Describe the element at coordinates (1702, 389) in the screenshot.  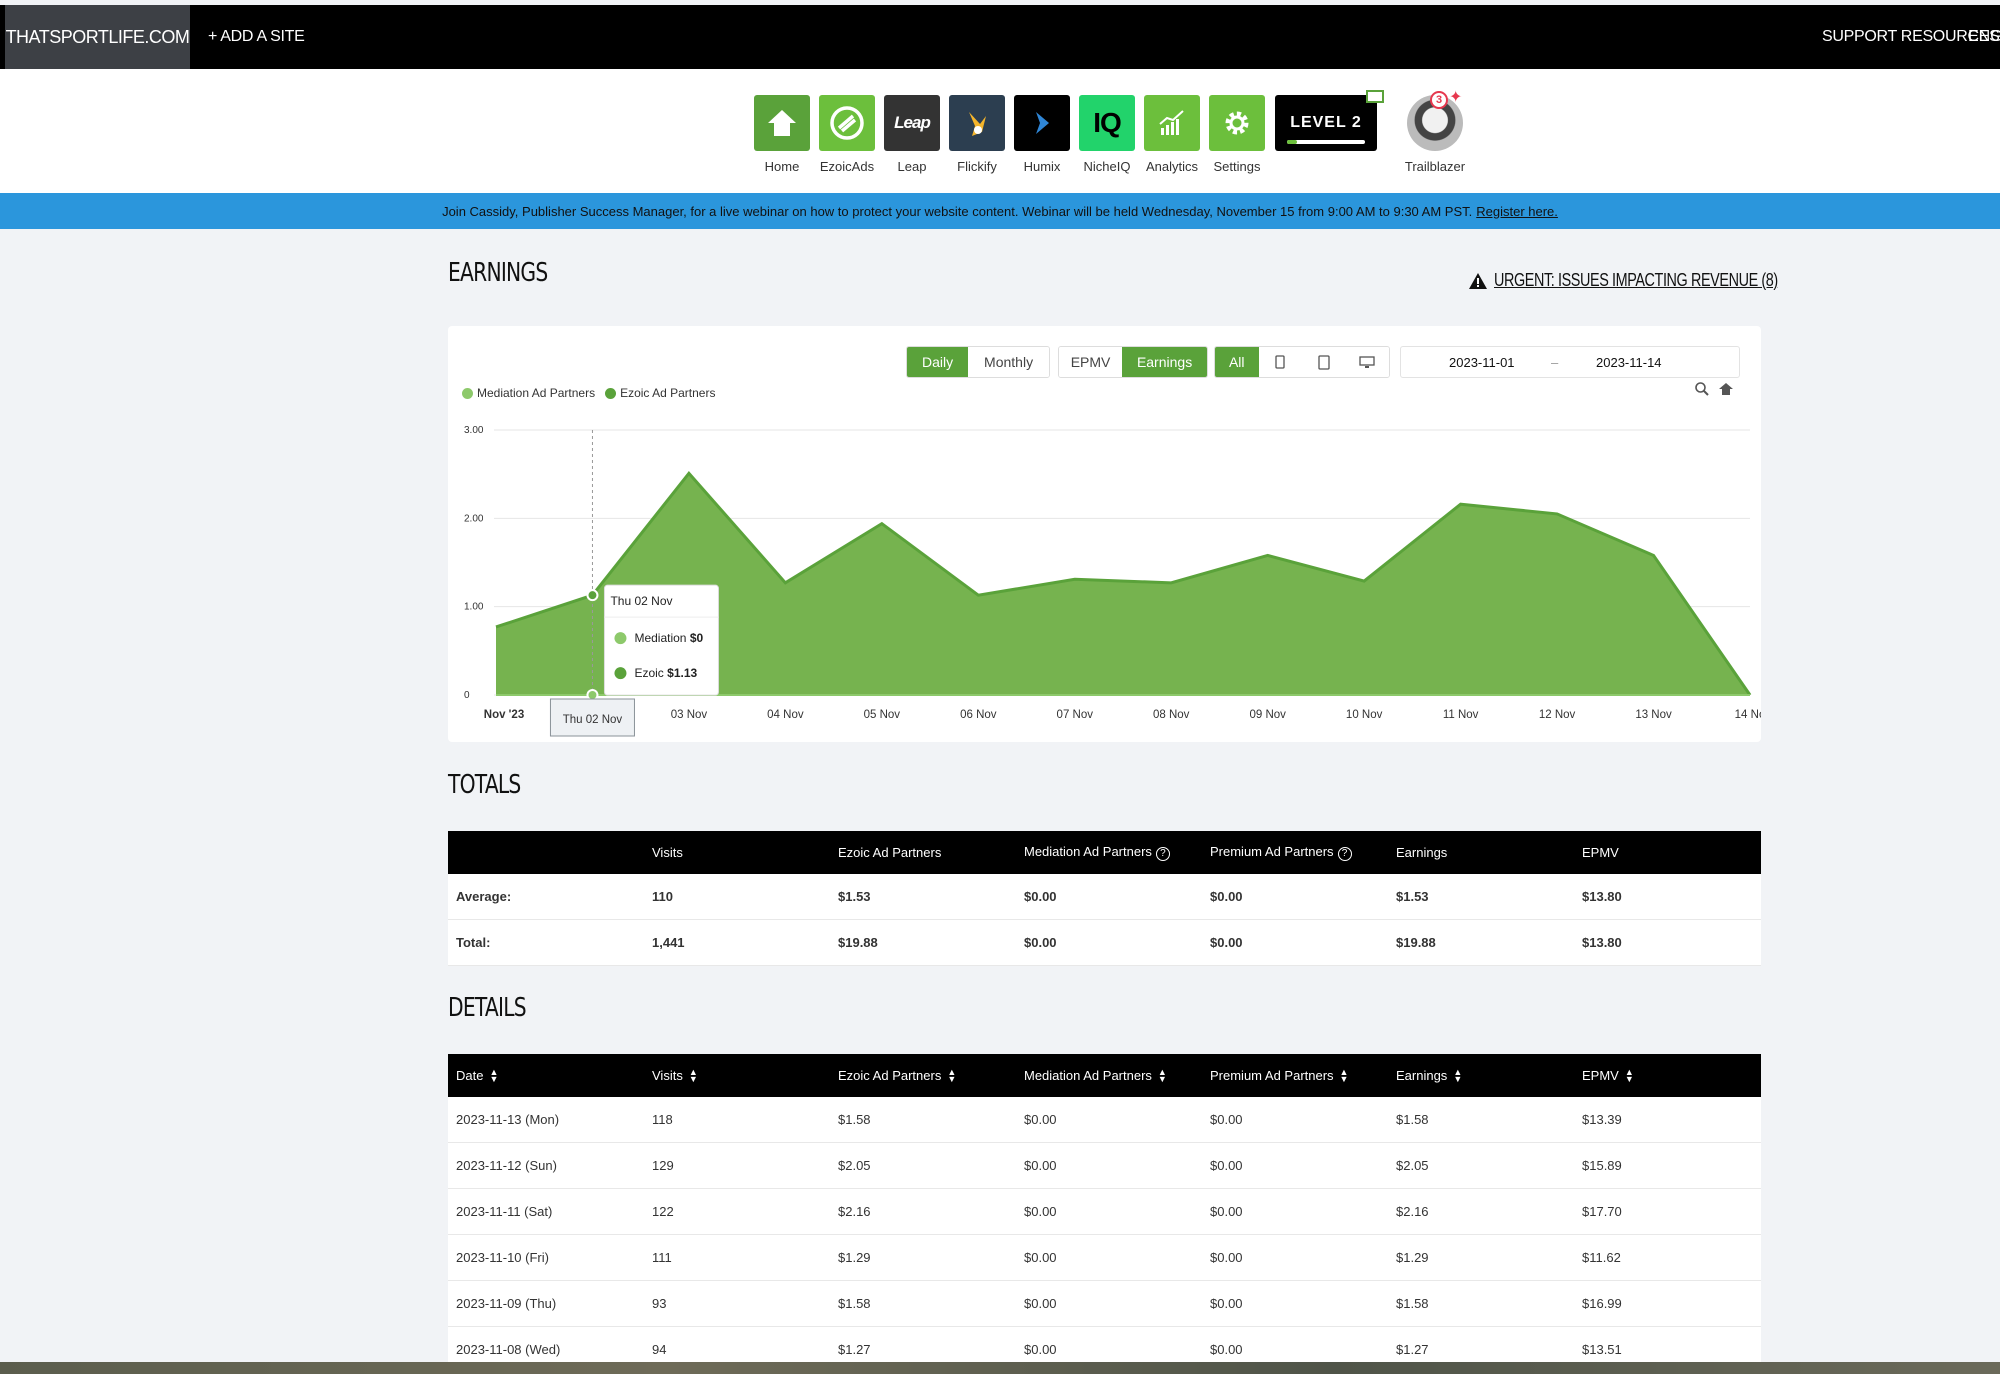
I see `zoom-icon` at that location.